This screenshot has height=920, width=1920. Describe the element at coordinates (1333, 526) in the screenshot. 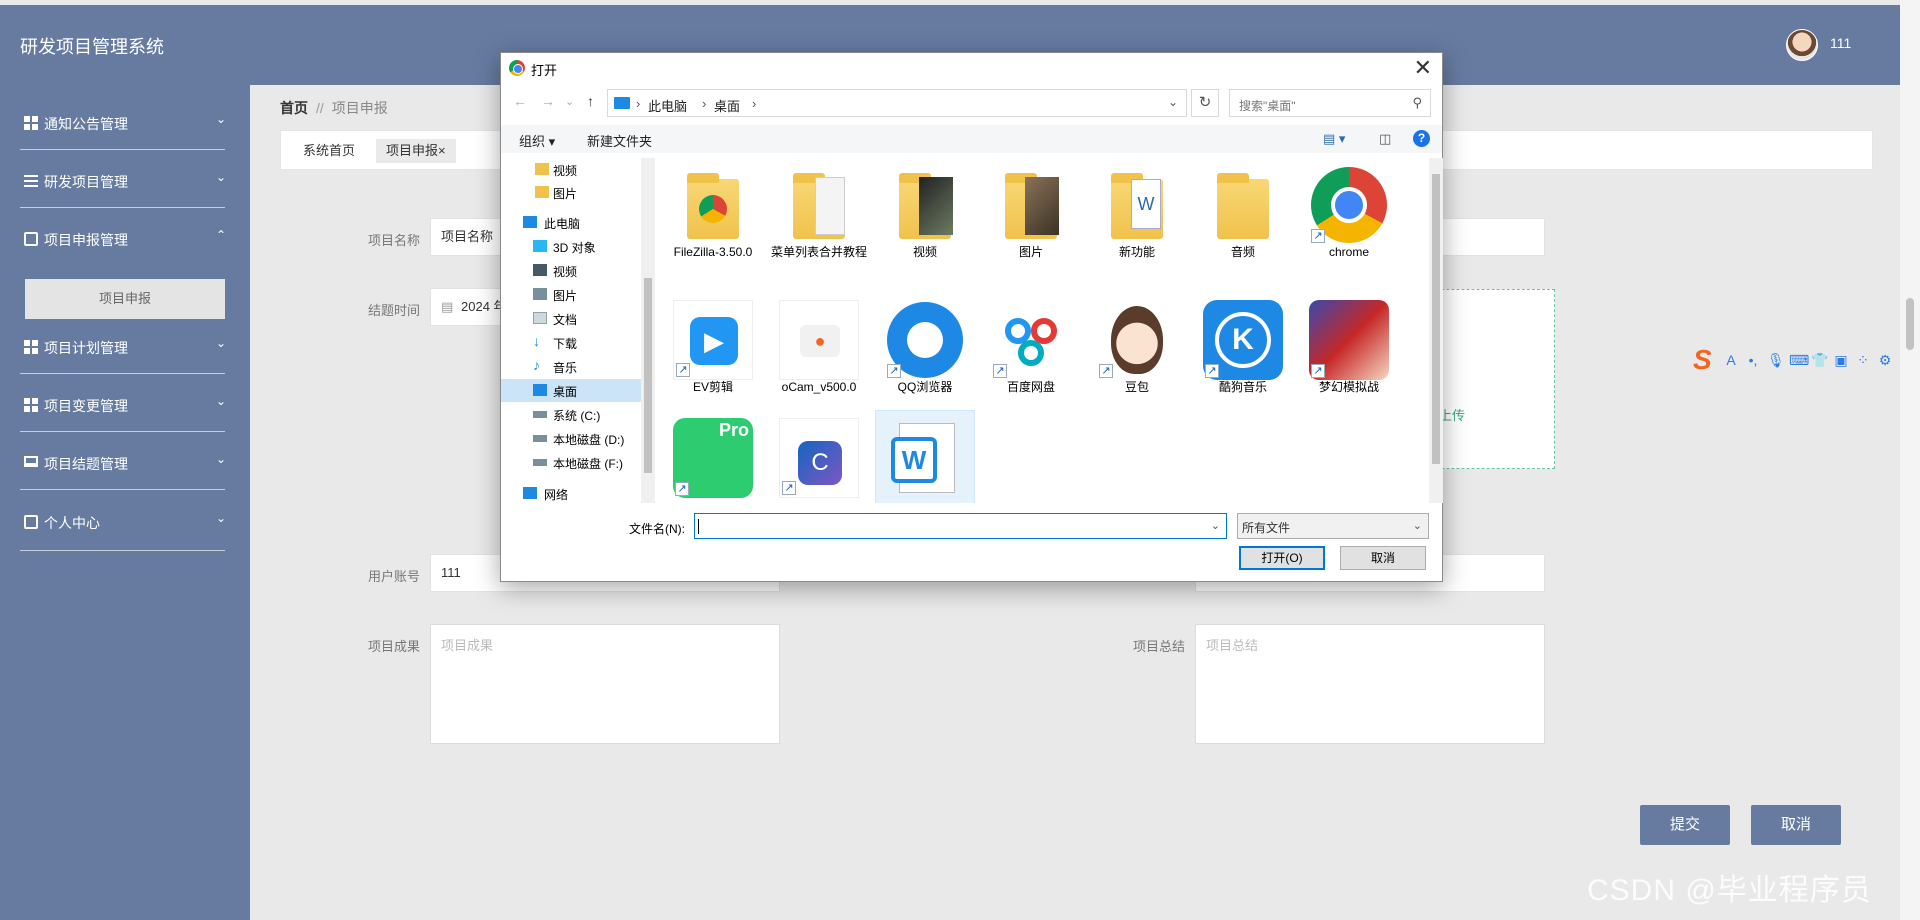

I see `filetype-select: 所有文件 ⌄` at that location.